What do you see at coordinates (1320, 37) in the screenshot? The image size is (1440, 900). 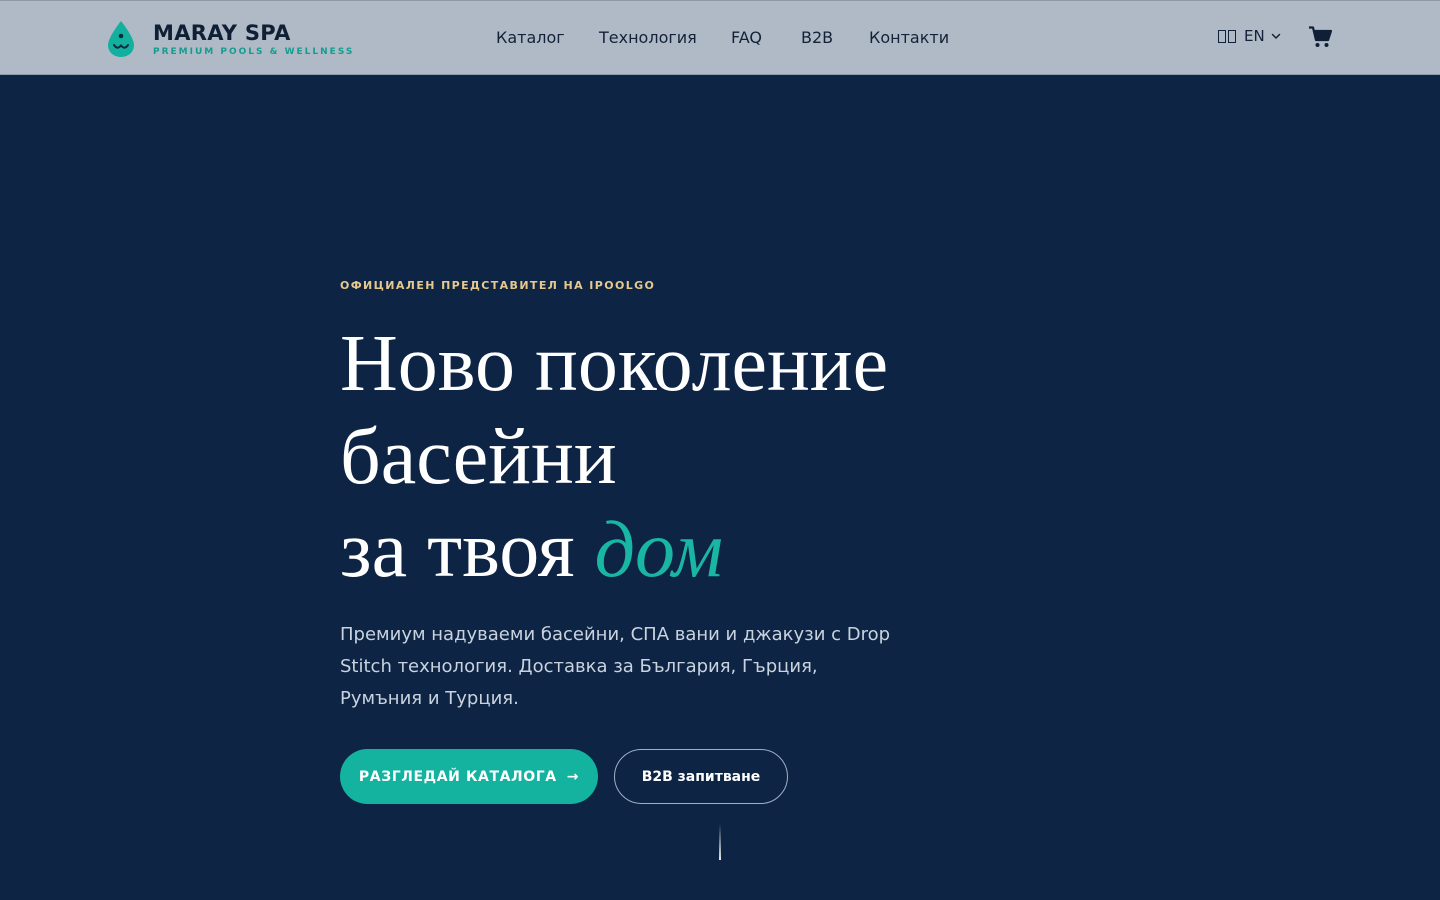 I see `cart-icon` at bounding box center [1320, 37].